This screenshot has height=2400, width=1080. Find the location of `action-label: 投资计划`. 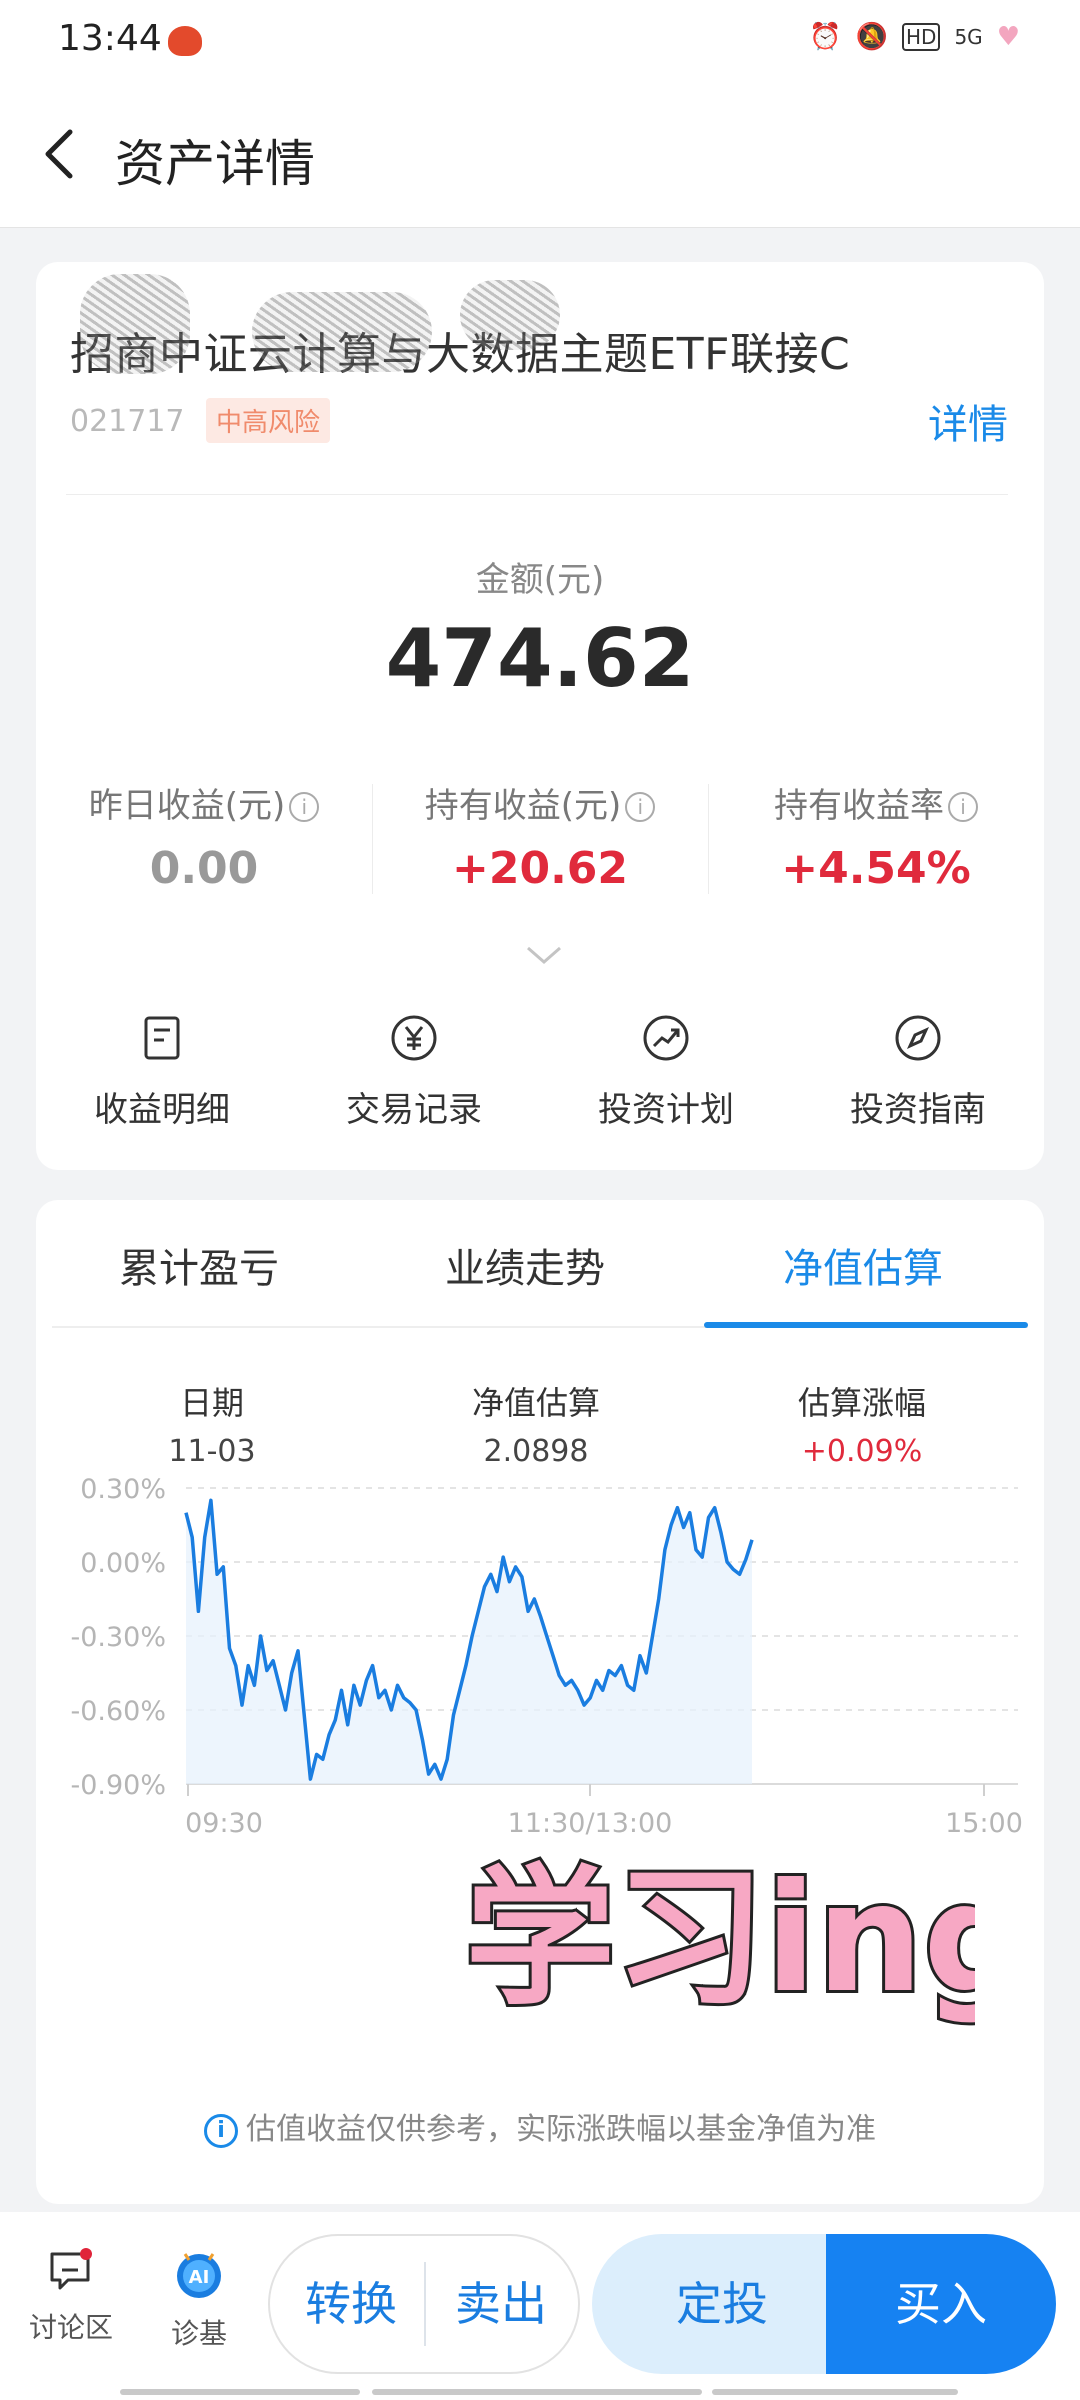

action-label: 投资计划 is located at coordinates (666, 1110).